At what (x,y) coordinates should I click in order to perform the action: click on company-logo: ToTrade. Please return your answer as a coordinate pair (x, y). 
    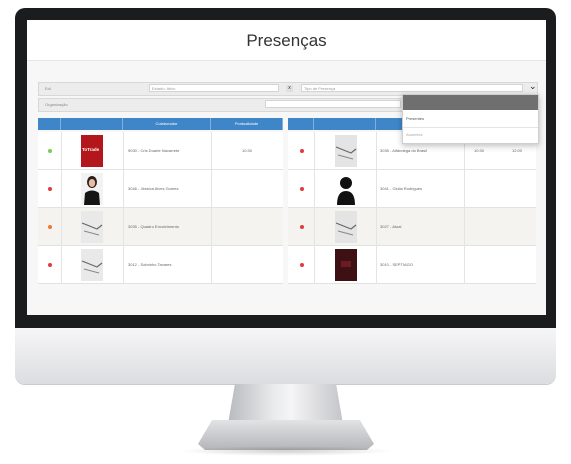
    Looking at the image, I should click on (92, 151).